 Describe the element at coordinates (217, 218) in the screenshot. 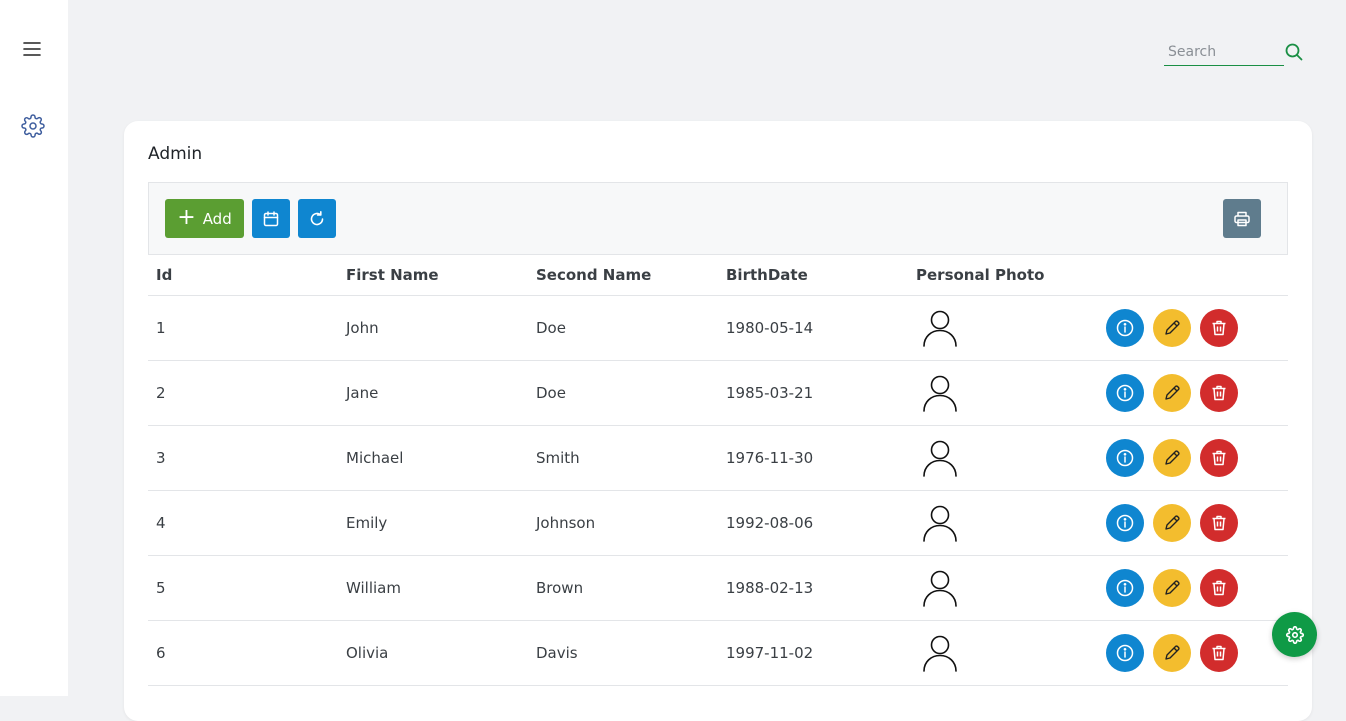

I see `add-button-label: Add` at that location.